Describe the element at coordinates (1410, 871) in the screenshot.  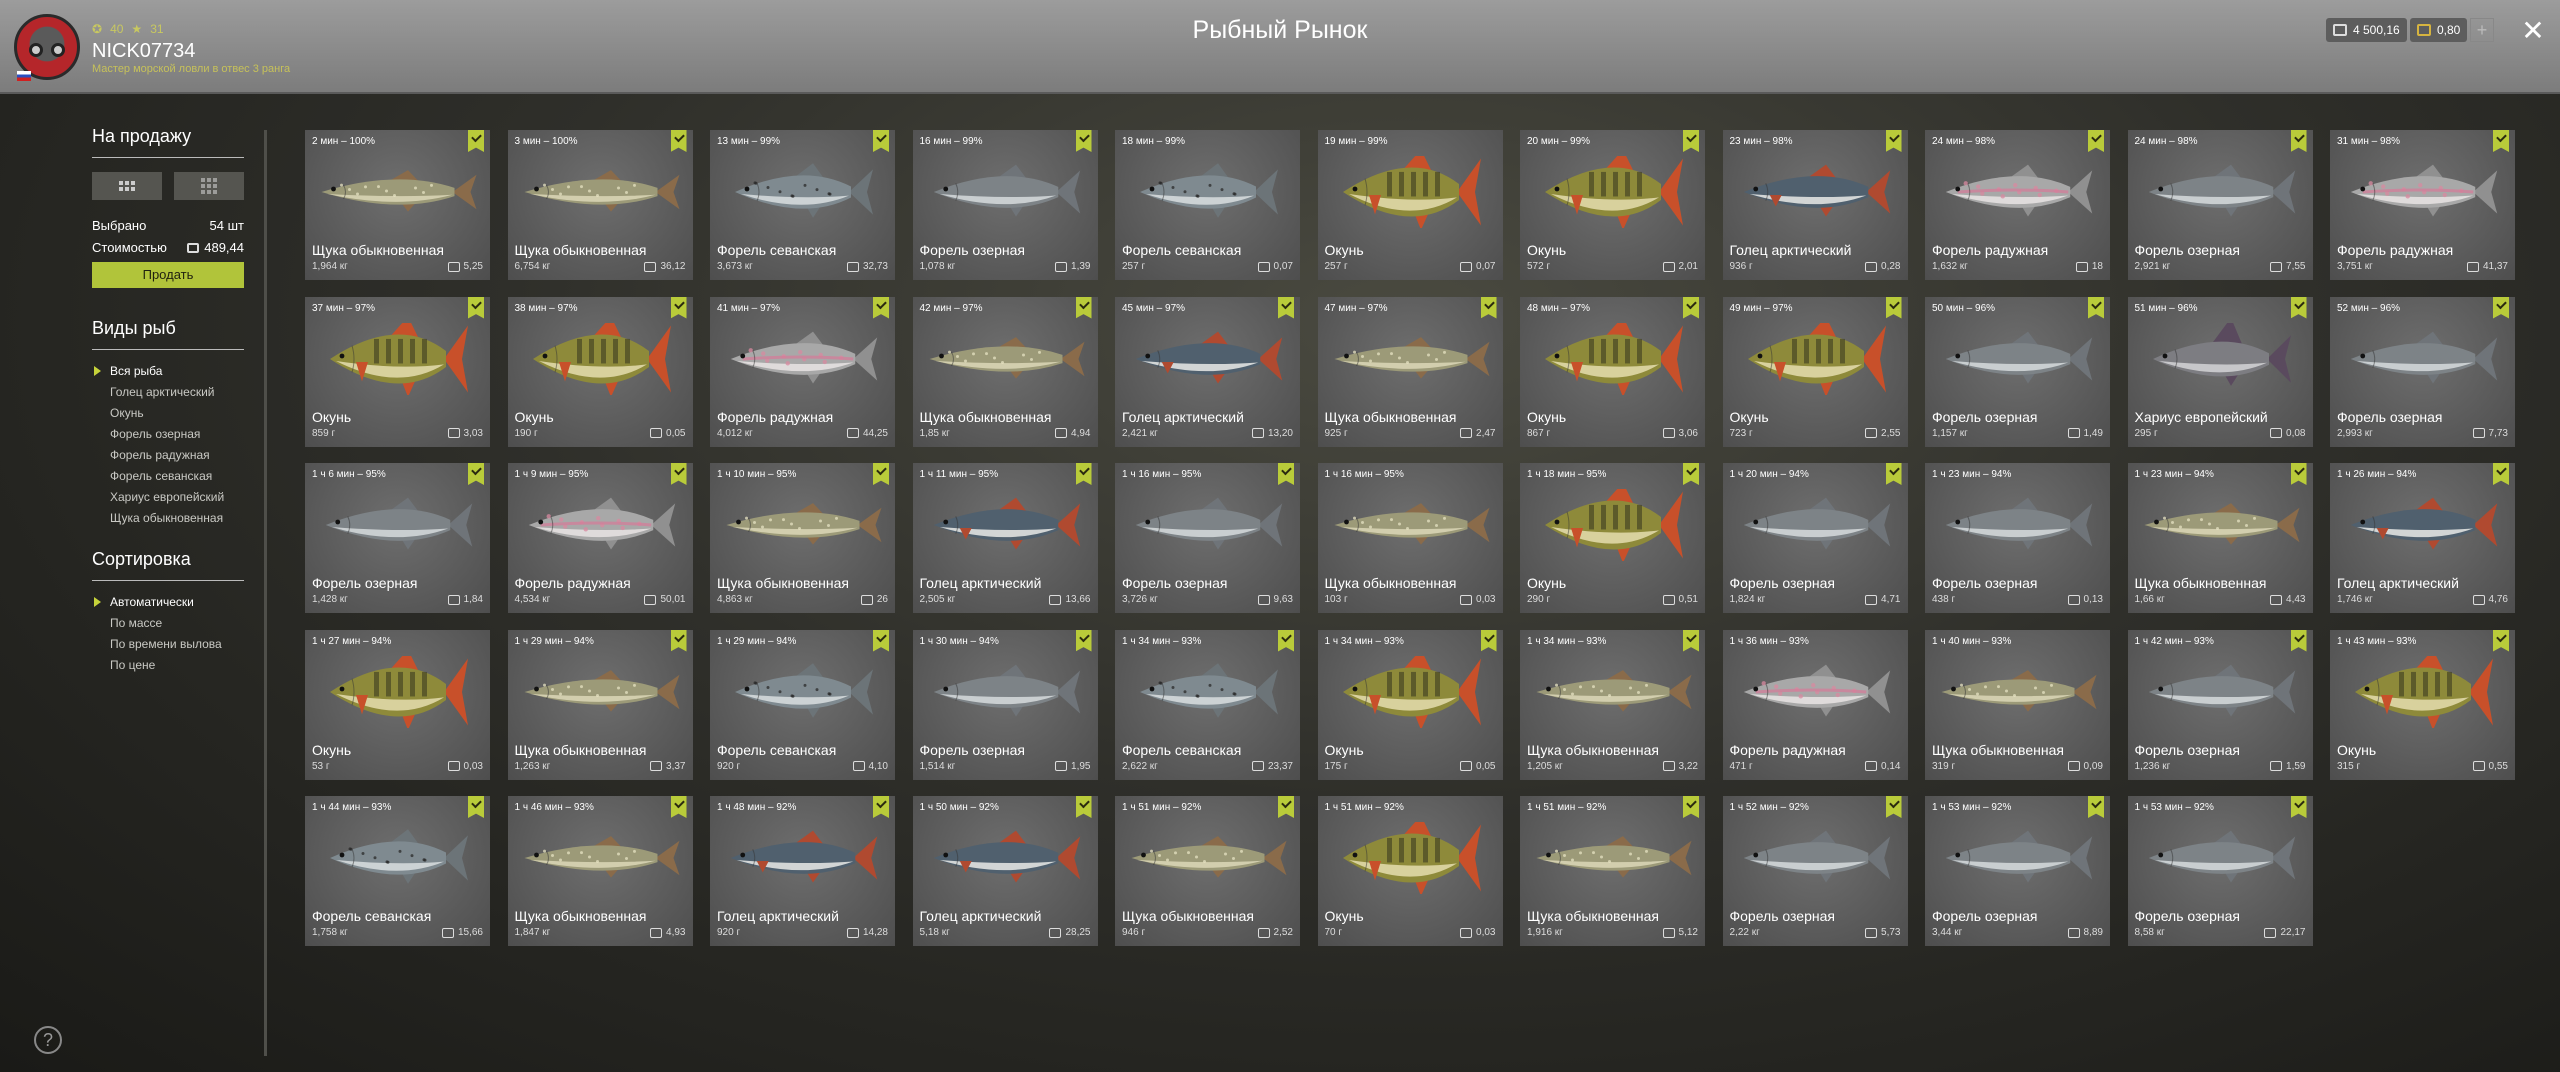
I see `fish-card: 1 ч 51 мин – 92% Окунь 70 г 0,03` at that location.